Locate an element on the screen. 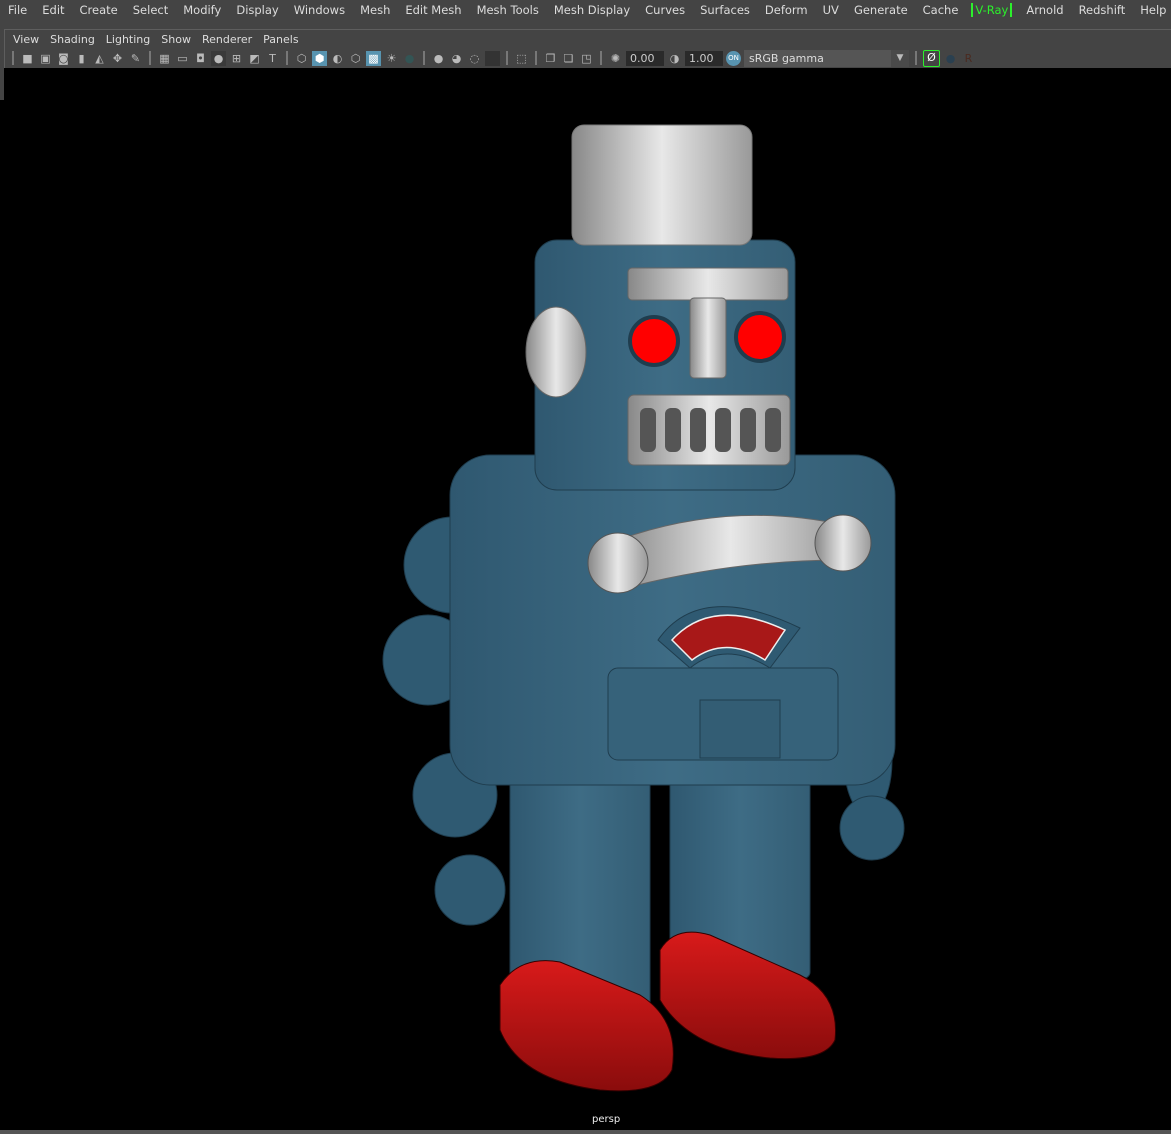 The height and width of the screenshot is (1134, 1171). mouth-grille is located at coordinates (709, 430).